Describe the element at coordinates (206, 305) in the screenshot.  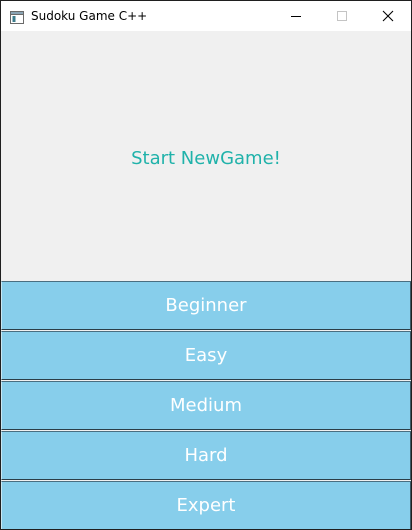
I see `beginner-button: Beginner` at that location.